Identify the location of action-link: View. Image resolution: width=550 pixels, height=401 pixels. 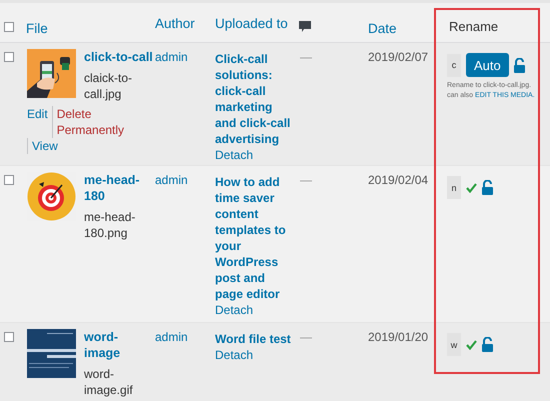
(45, 146).